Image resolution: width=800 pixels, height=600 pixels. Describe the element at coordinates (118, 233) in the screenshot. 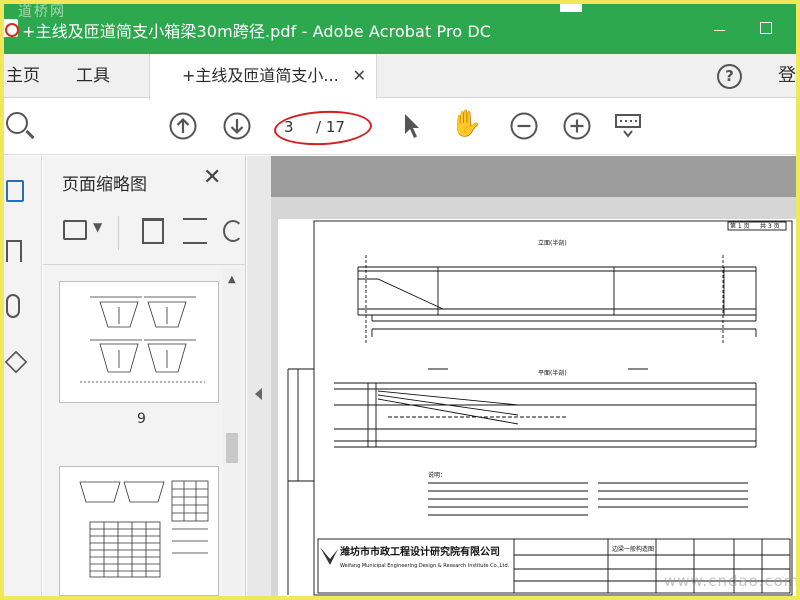

I see `toolbar-separator` at that location.